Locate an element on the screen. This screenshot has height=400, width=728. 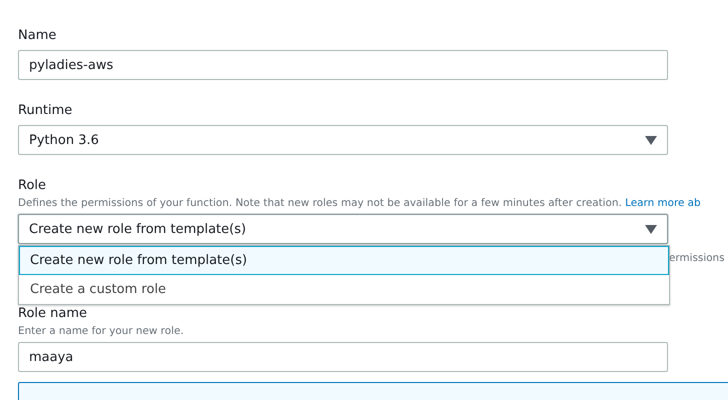
dropdown-select: Python 3.6 is located at coordinates (343, 140).